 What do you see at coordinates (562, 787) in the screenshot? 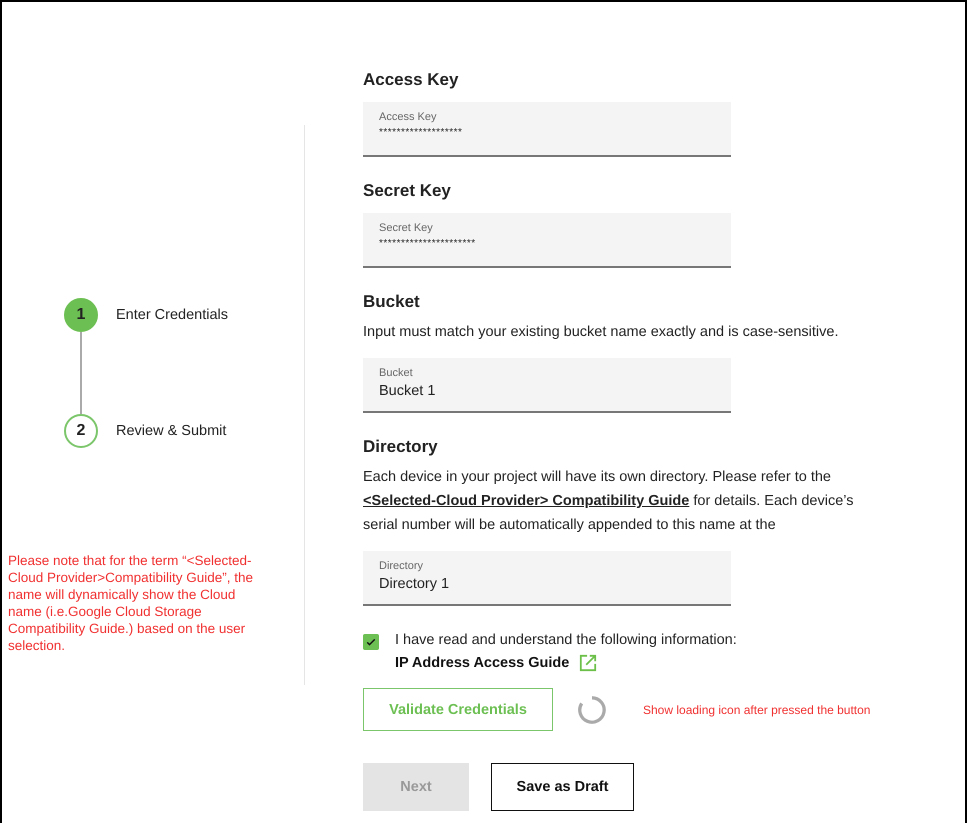
I see `save-draft-button: Save as Draft` at bounding box center [562, 787].